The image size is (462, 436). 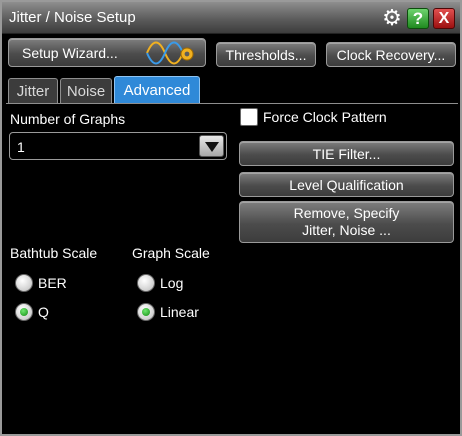 What do you see at coordinates (21, 147) in the screenshot?
I see `number-of-graphs-value: 1` at bounding box center [21, 147].